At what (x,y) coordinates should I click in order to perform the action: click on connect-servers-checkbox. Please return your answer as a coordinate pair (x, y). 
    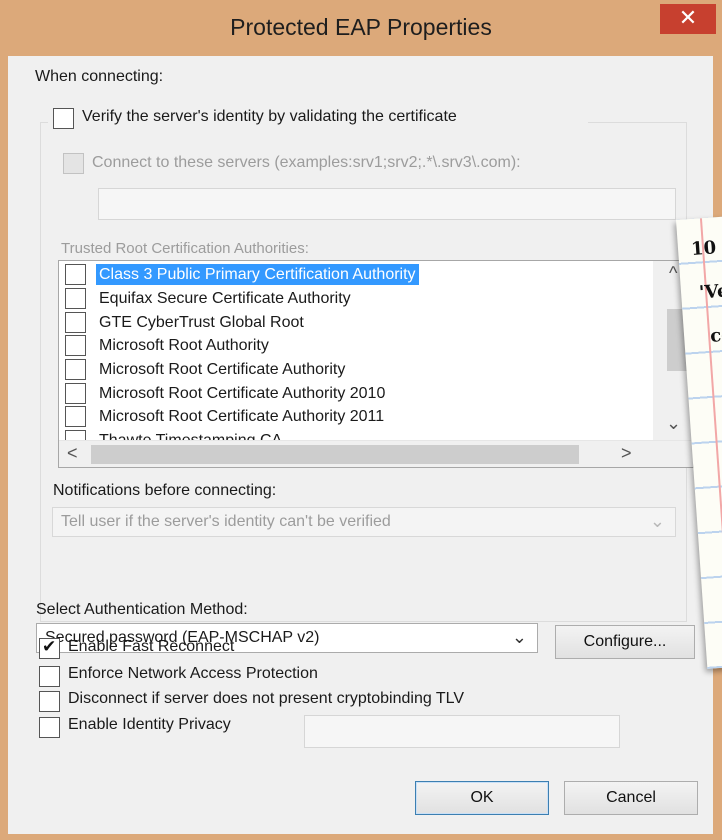
    Looking at the image, I should click on (73, 163).